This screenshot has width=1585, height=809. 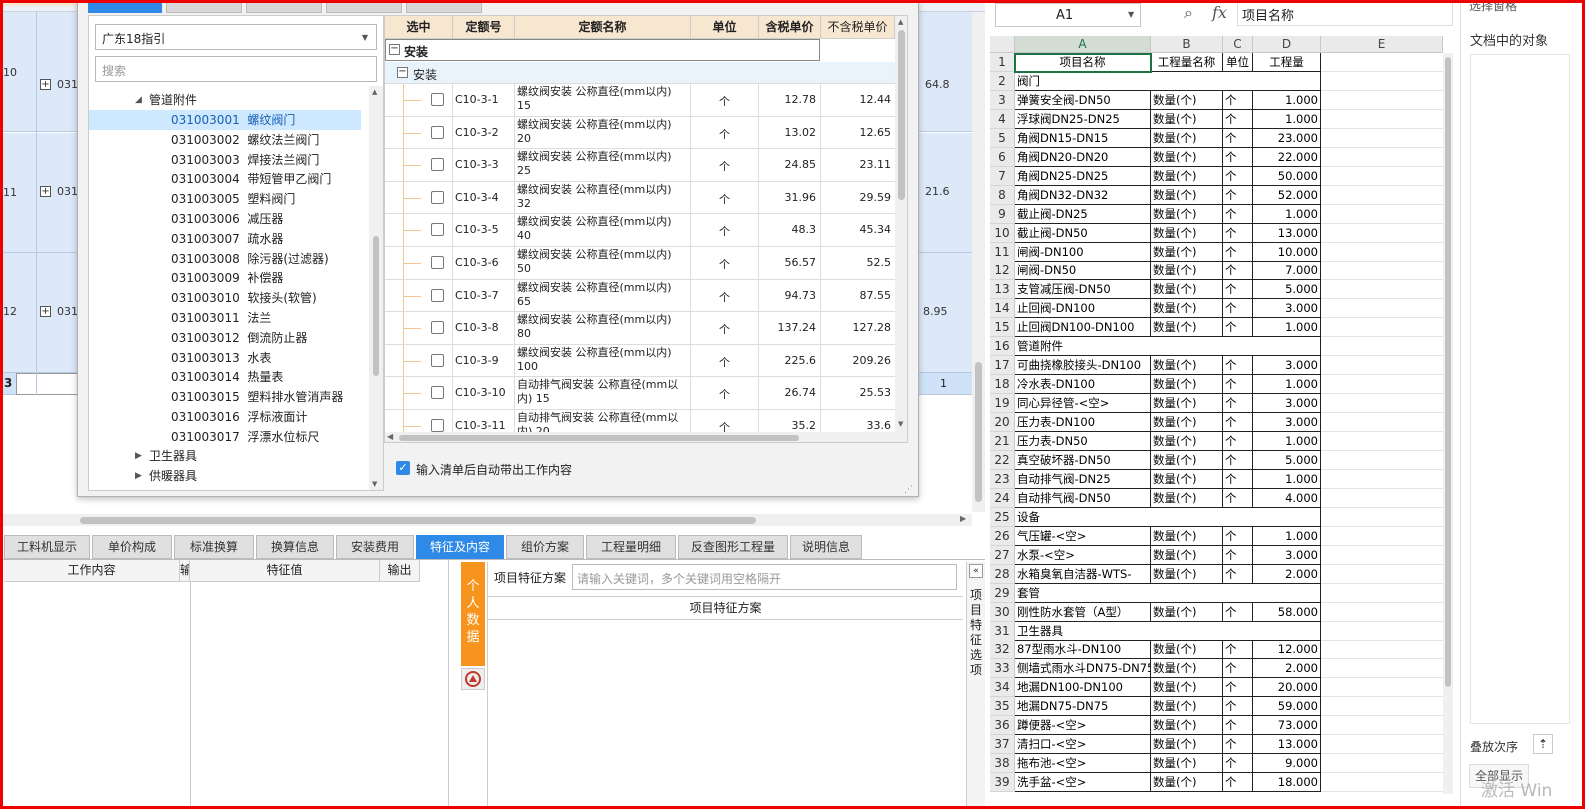 What do you see at coordinates (1002, 157) in the screenshot?
I see `row-number: 6` at bounding box center [1002, 157].